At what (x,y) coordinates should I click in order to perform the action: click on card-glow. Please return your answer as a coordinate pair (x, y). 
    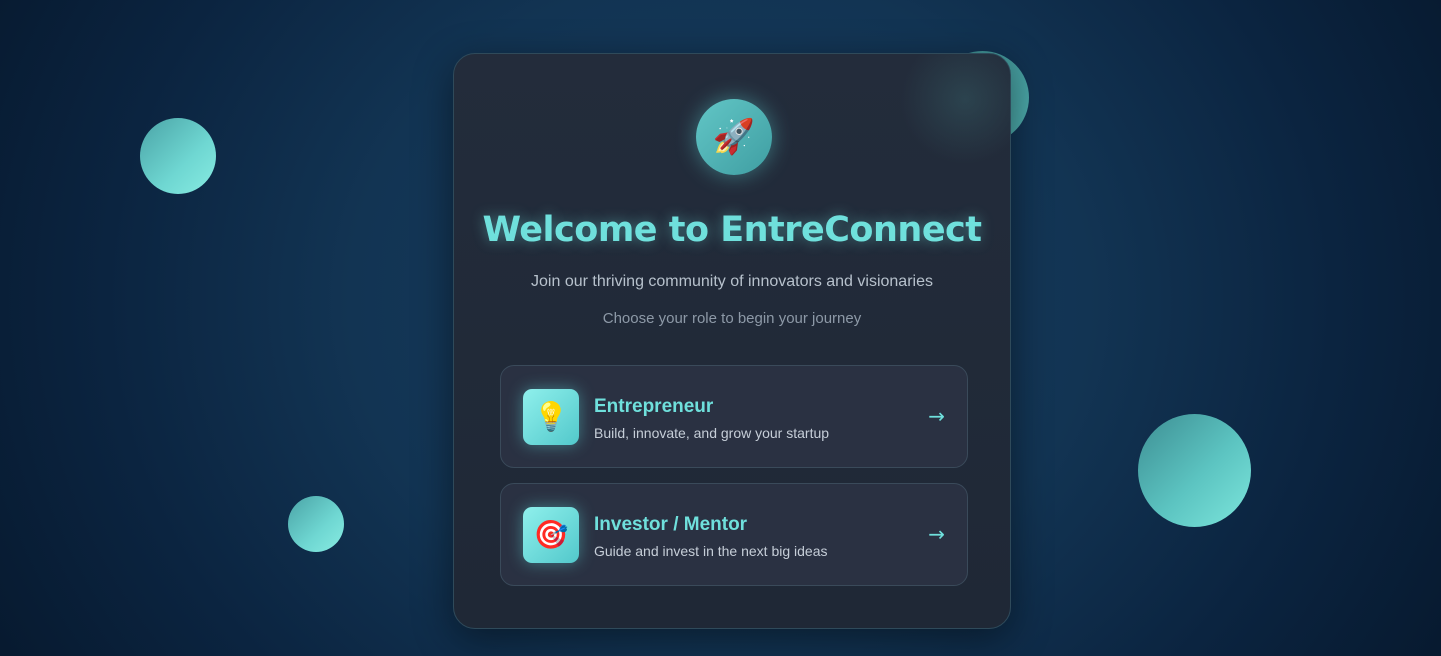
    Looking at the image, I should click on (955, 109).